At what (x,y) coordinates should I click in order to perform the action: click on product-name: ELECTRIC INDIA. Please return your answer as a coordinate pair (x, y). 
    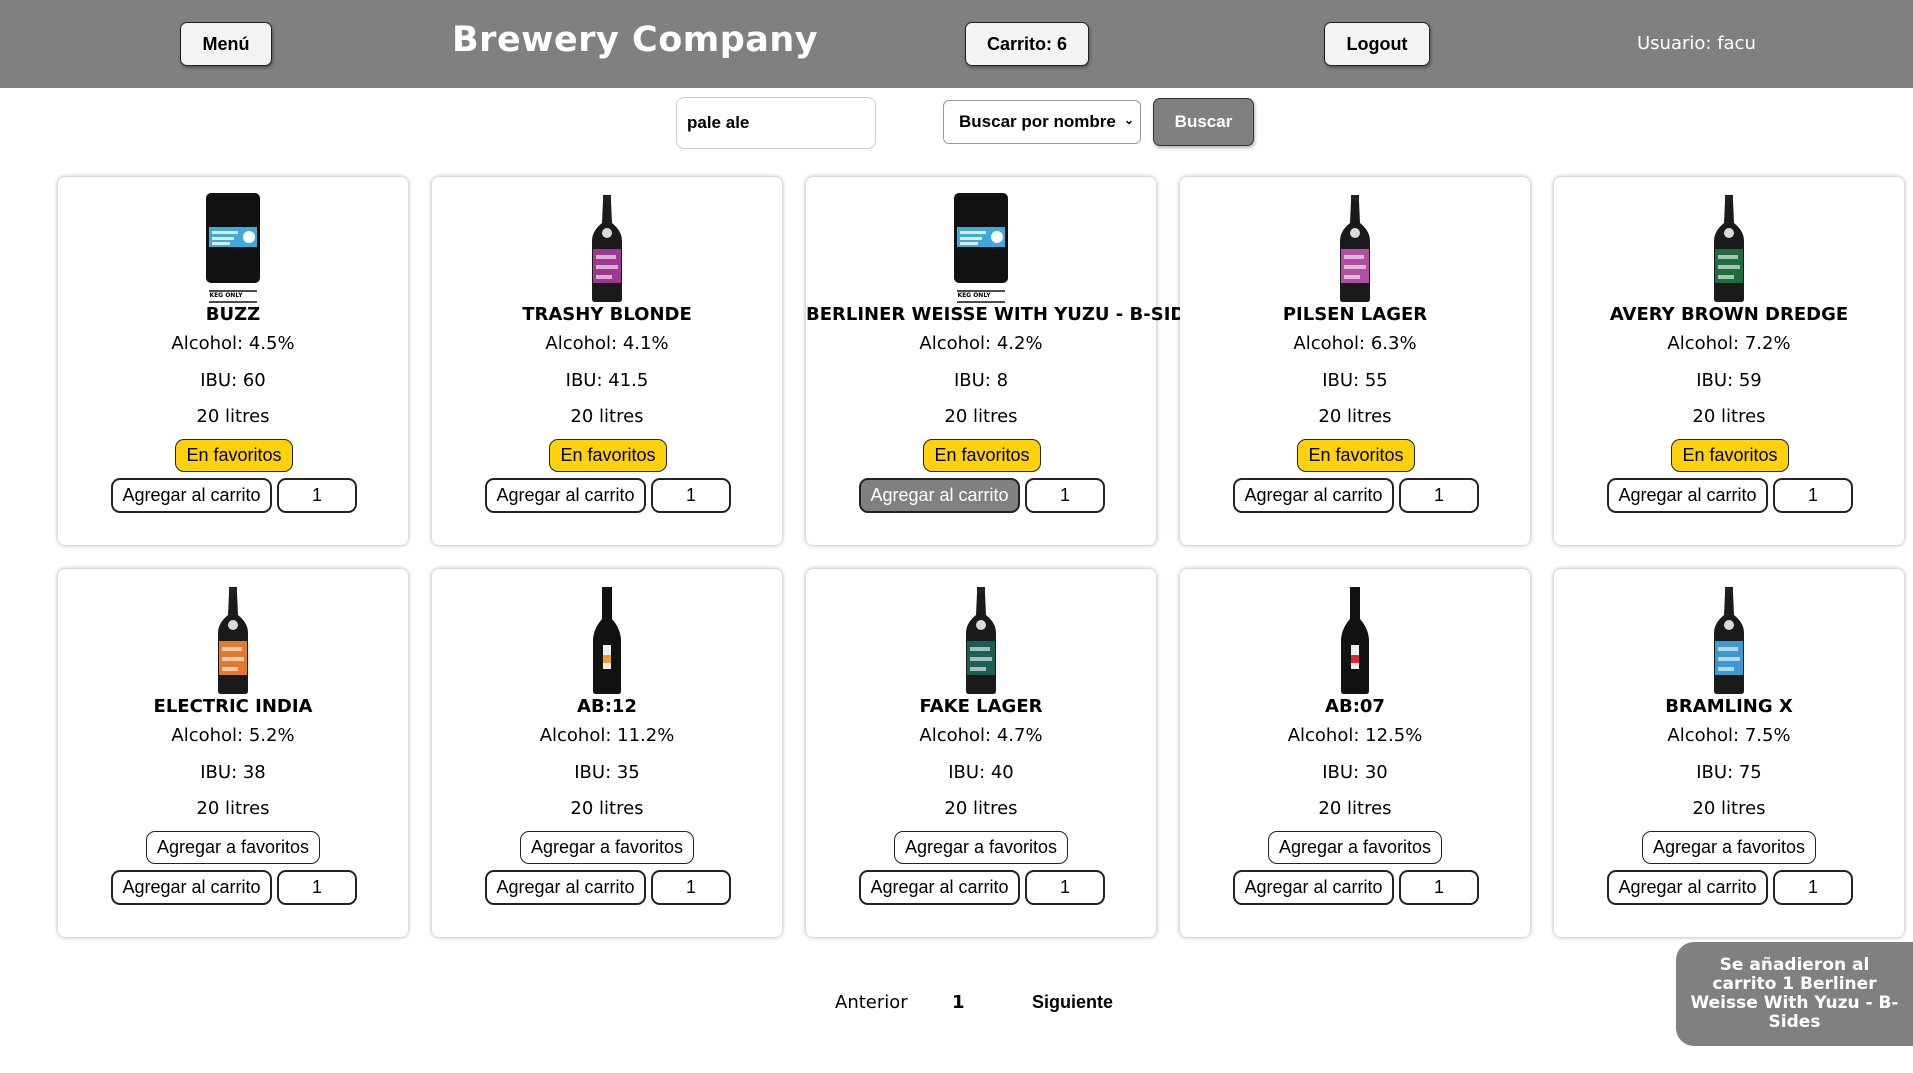
    Looking at the image, I should click on (233, 706).